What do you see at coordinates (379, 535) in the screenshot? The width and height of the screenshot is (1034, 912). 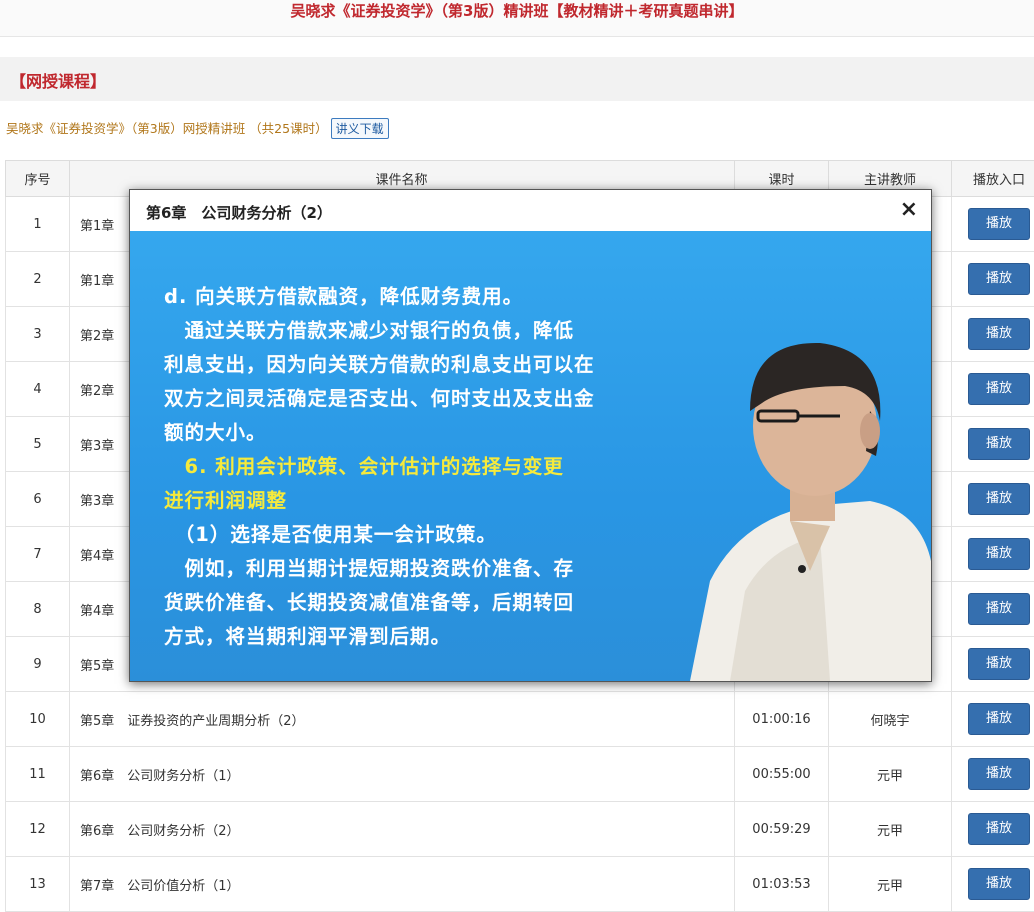 I see `slide-line: （1）选择是否使用某一会计政策。` at bounding box center [379, 535].